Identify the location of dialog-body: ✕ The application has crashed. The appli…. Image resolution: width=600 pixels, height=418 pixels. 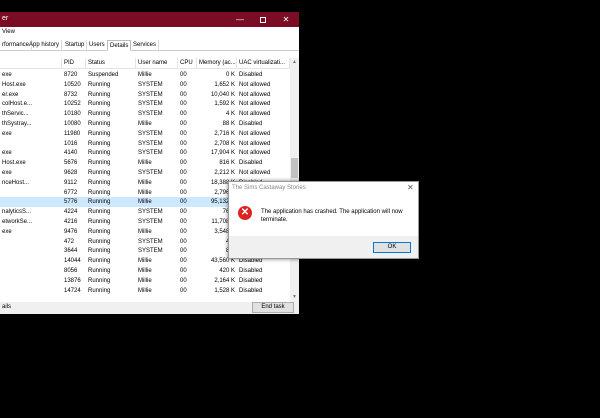
(323, 217).